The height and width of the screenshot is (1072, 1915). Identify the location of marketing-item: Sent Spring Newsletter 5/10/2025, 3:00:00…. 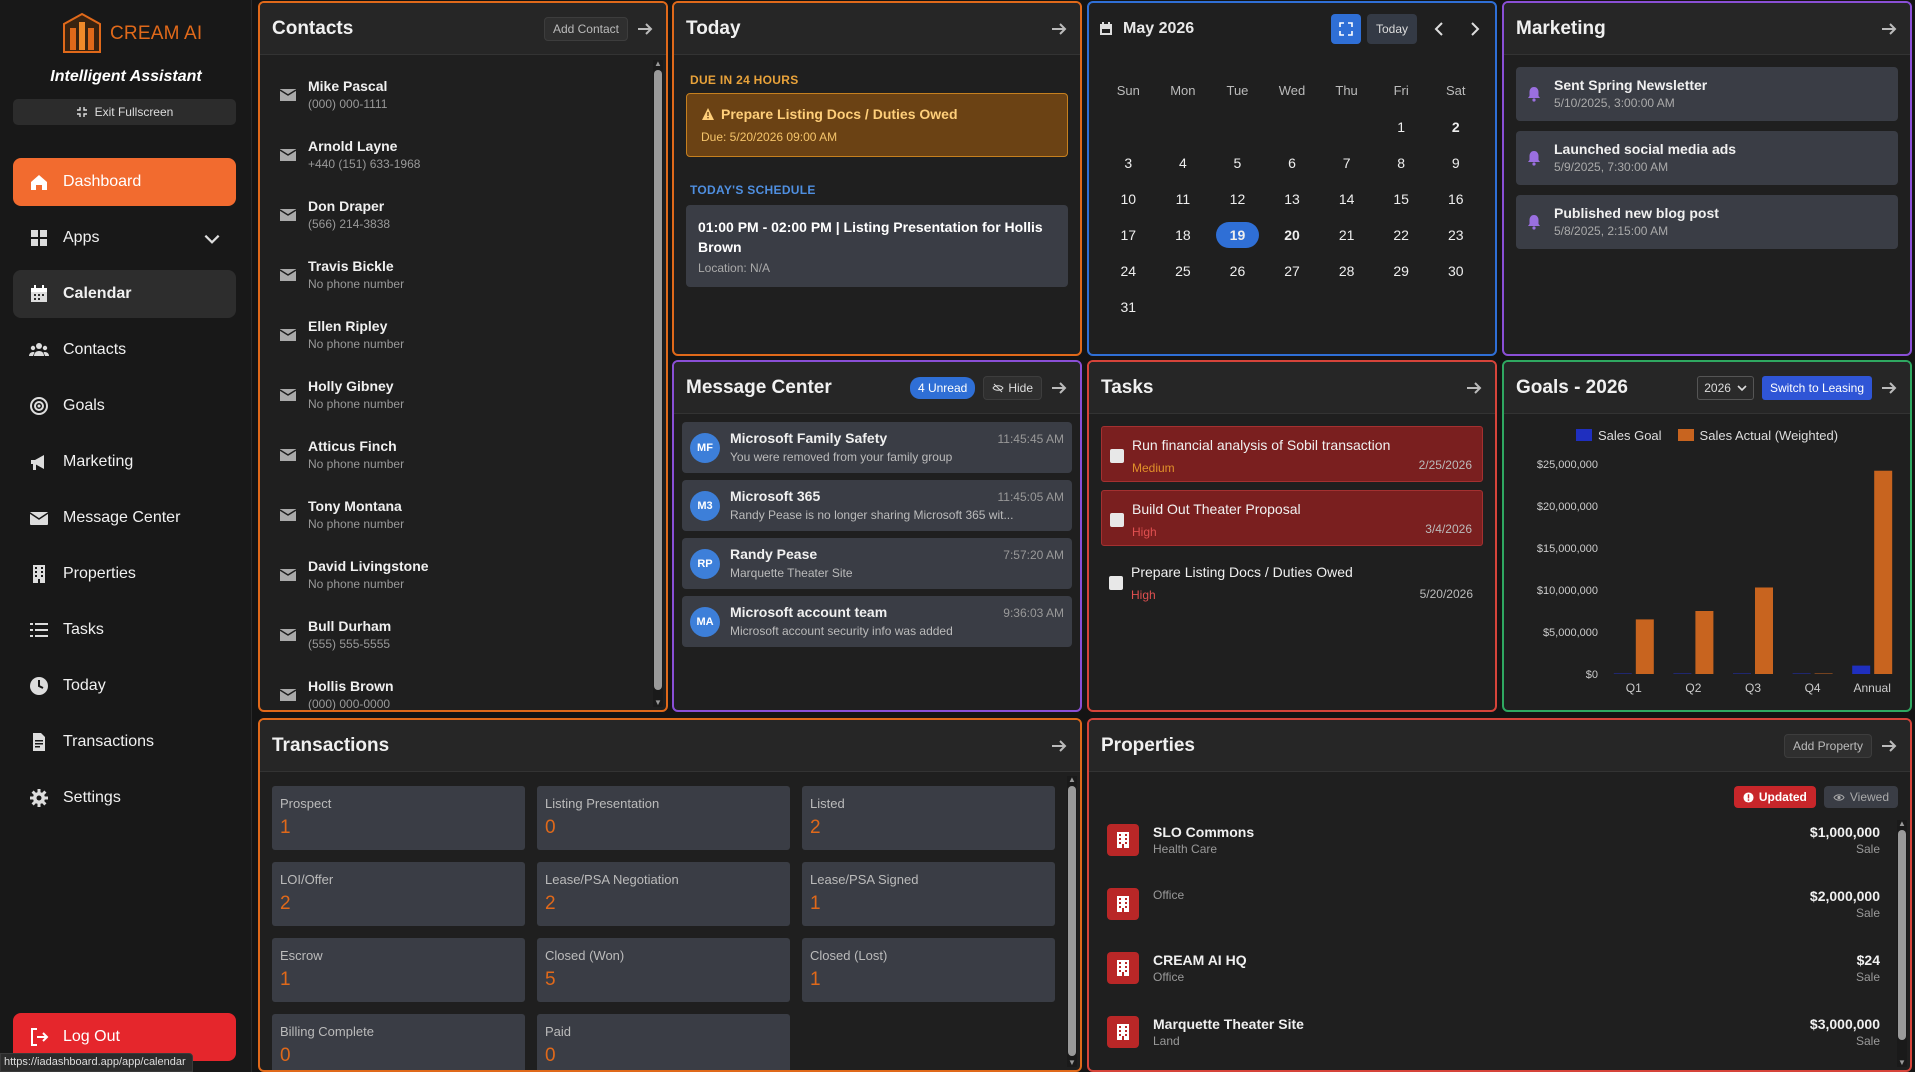
(1707, 94).